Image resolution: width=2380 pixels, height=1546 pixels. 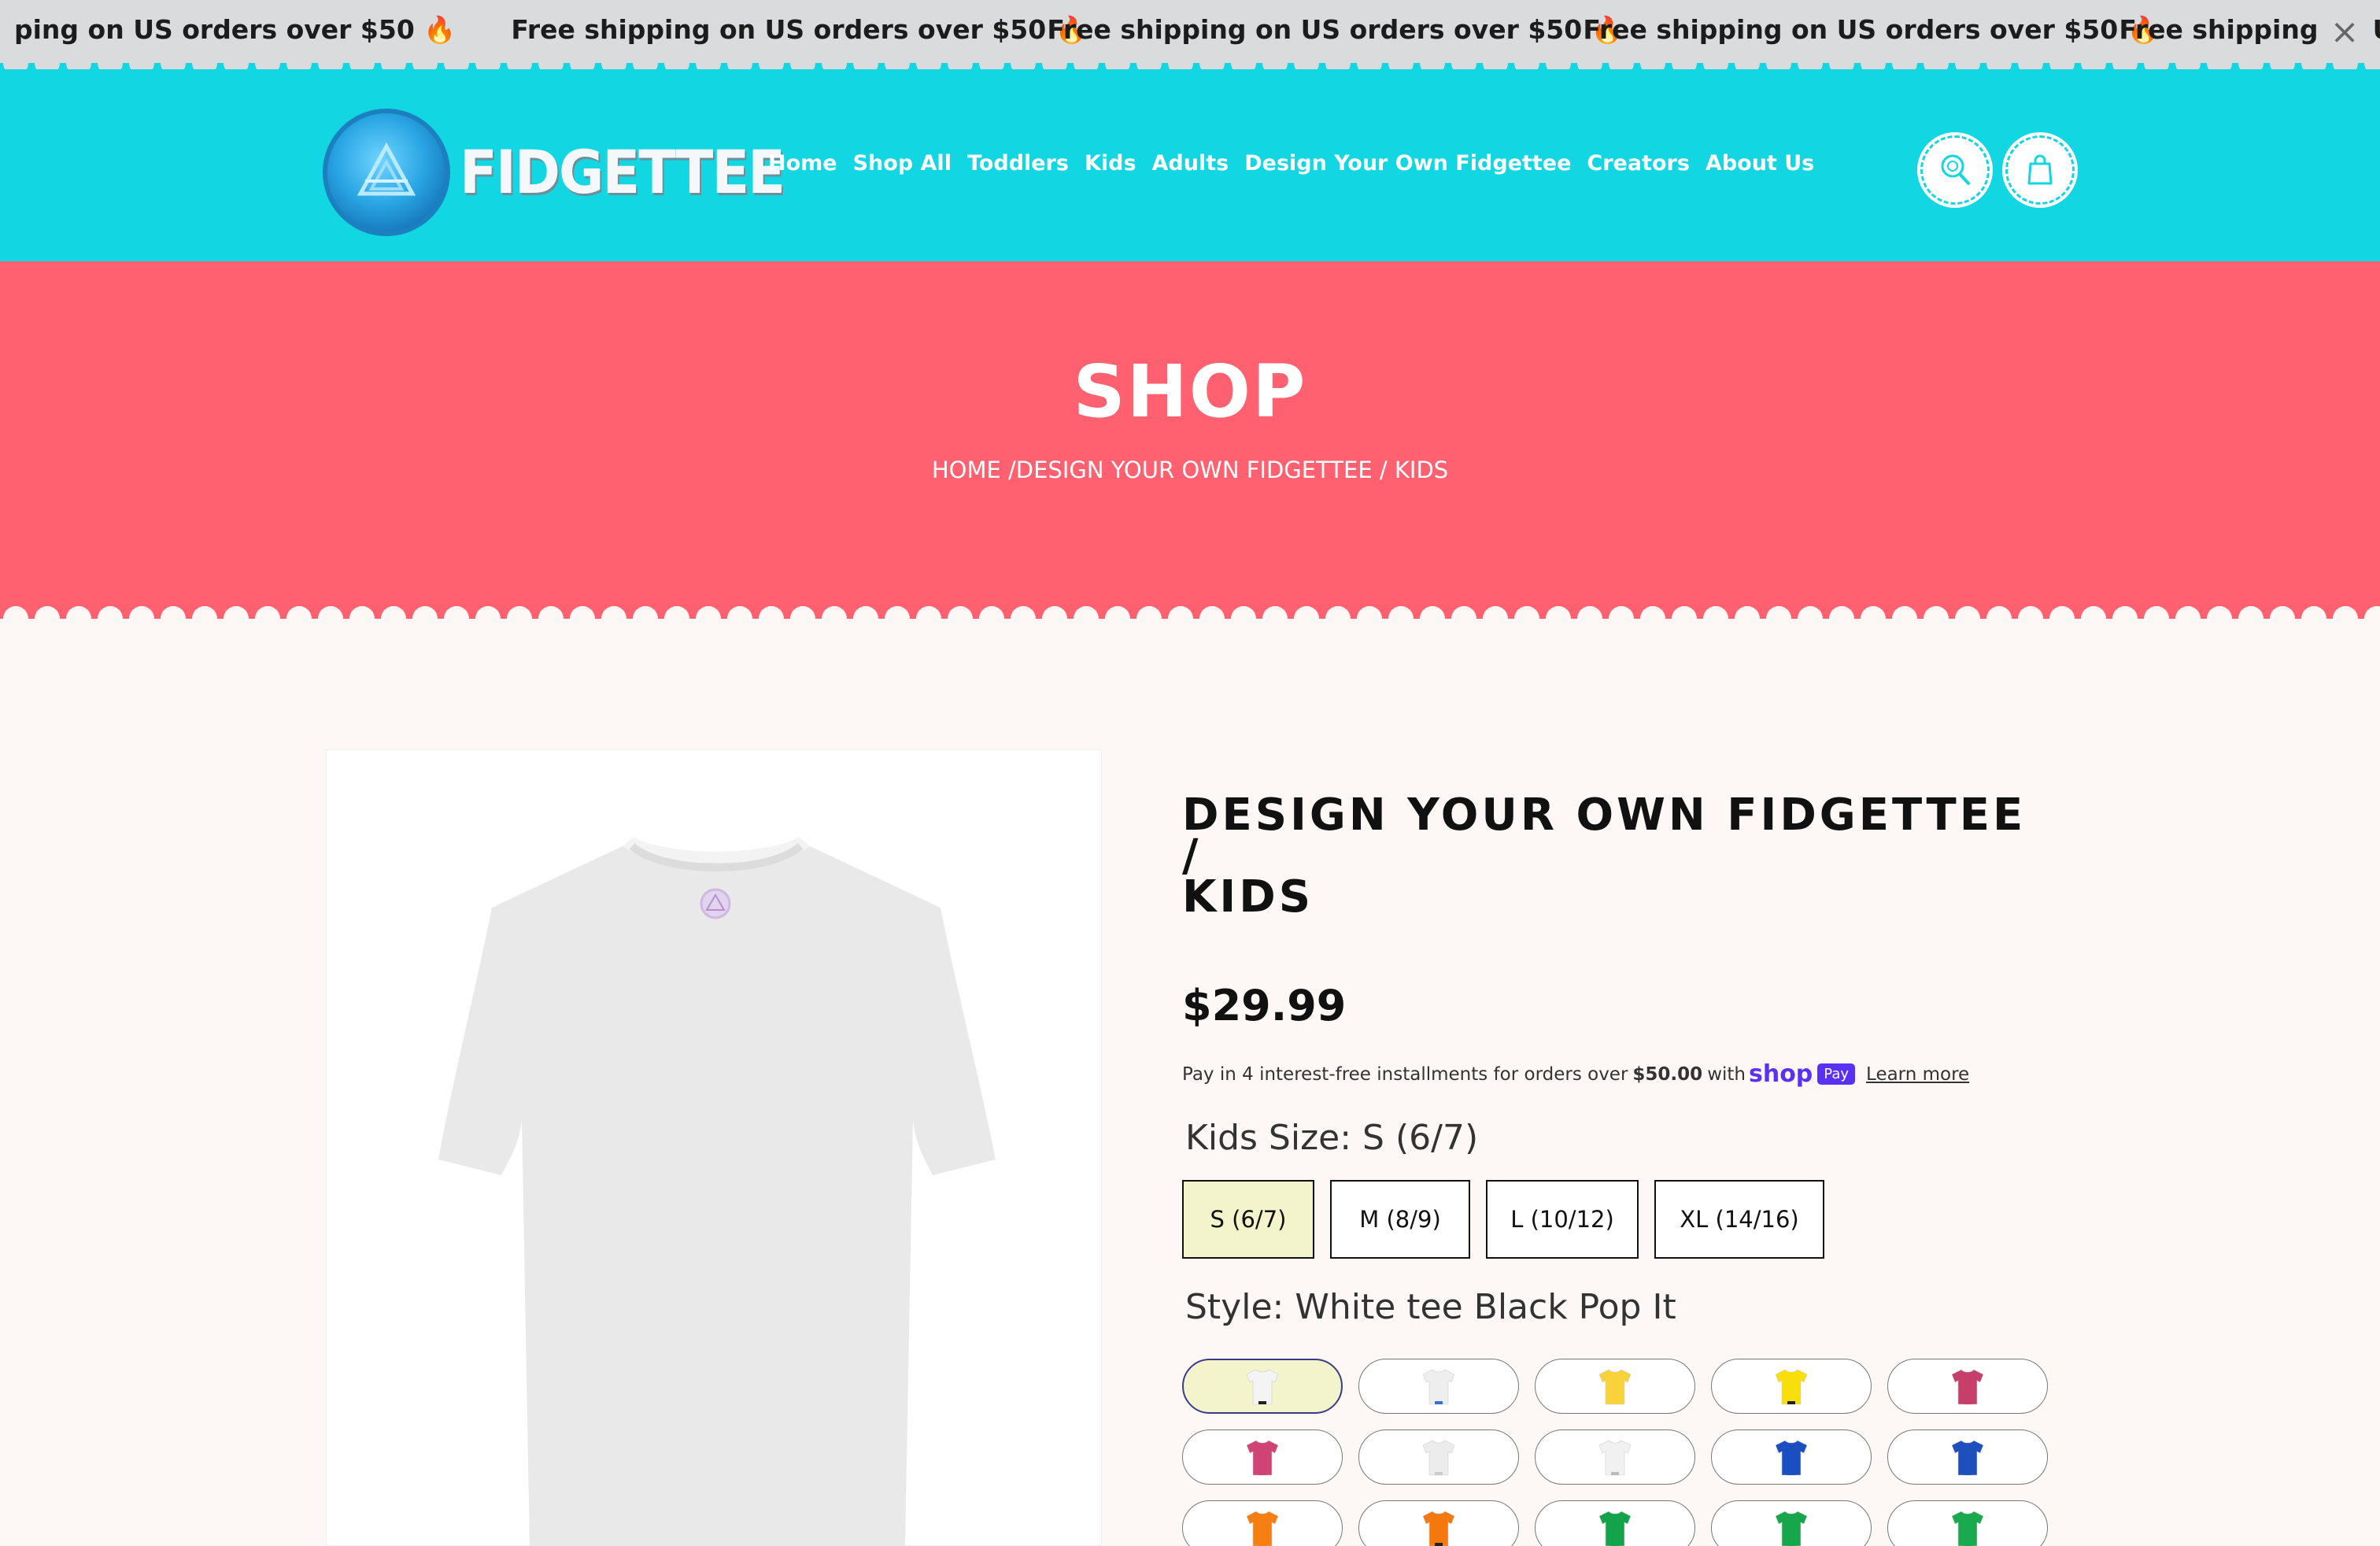 What do you see at coordinates (1917, 1074) in the screenshot?
I see `learn-more-link: Learn more` at bounding box center [1917, 1074].